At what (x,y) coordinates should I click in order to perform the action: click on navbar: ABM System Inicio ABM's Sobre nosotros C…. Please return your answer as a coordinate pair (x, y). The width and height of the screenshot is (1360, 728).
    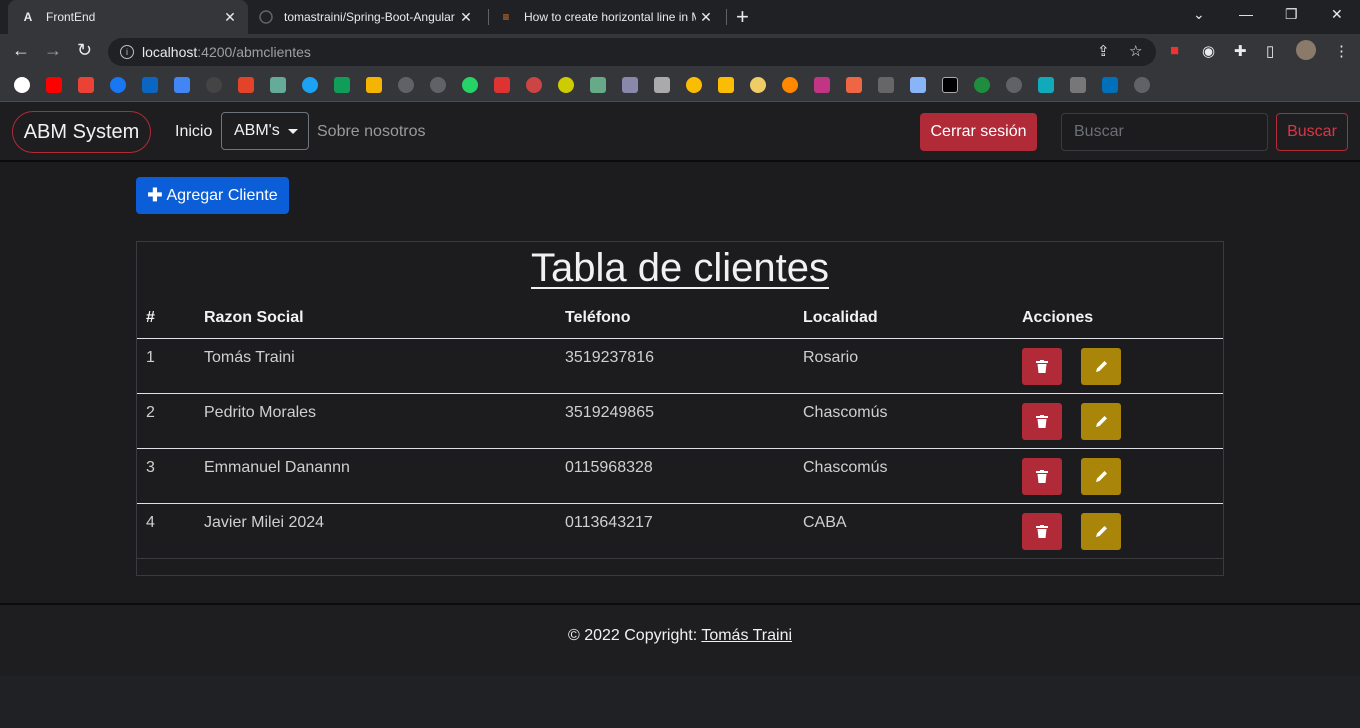
    Looking at the image, I should click on (680, 132).